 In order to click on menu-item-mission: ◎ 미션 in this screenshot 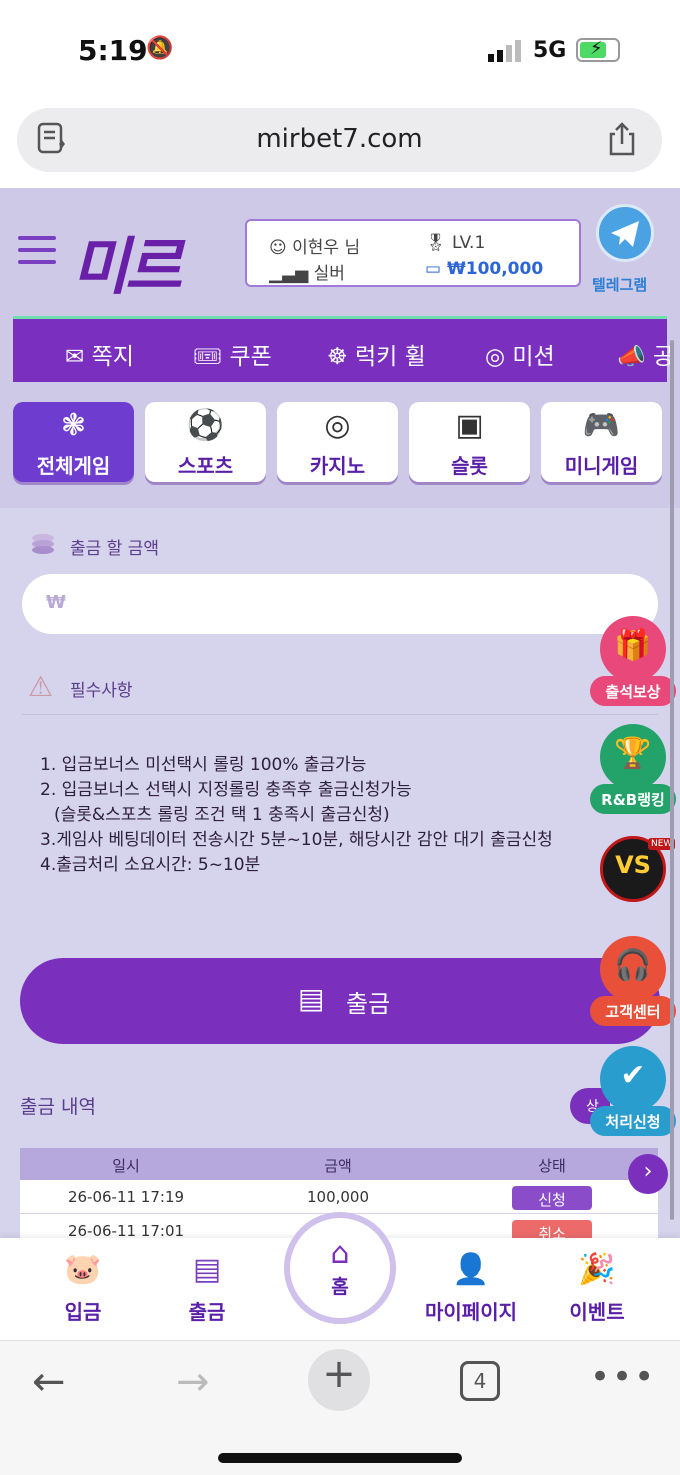, I will do `click(520, 354)`.